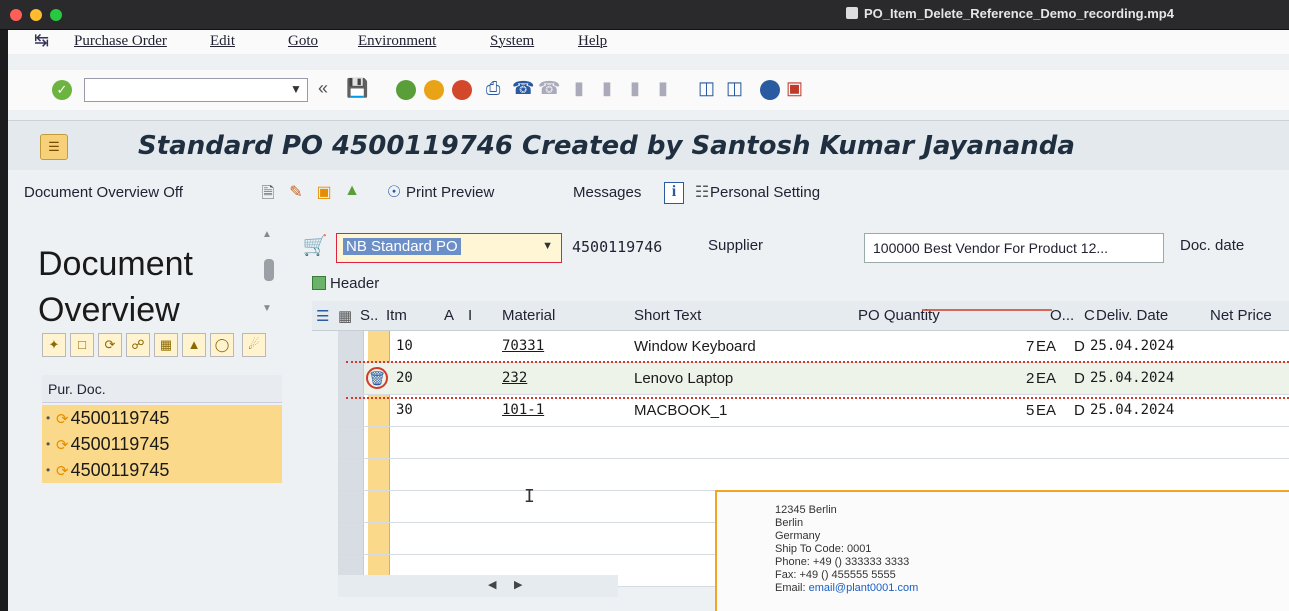 Image resolution: width=1289 pixels, height=611 pixels. Describe the element at coordinates (864, 588) in the screenshot. I see `email-link: email@plant0001.com` at that location.